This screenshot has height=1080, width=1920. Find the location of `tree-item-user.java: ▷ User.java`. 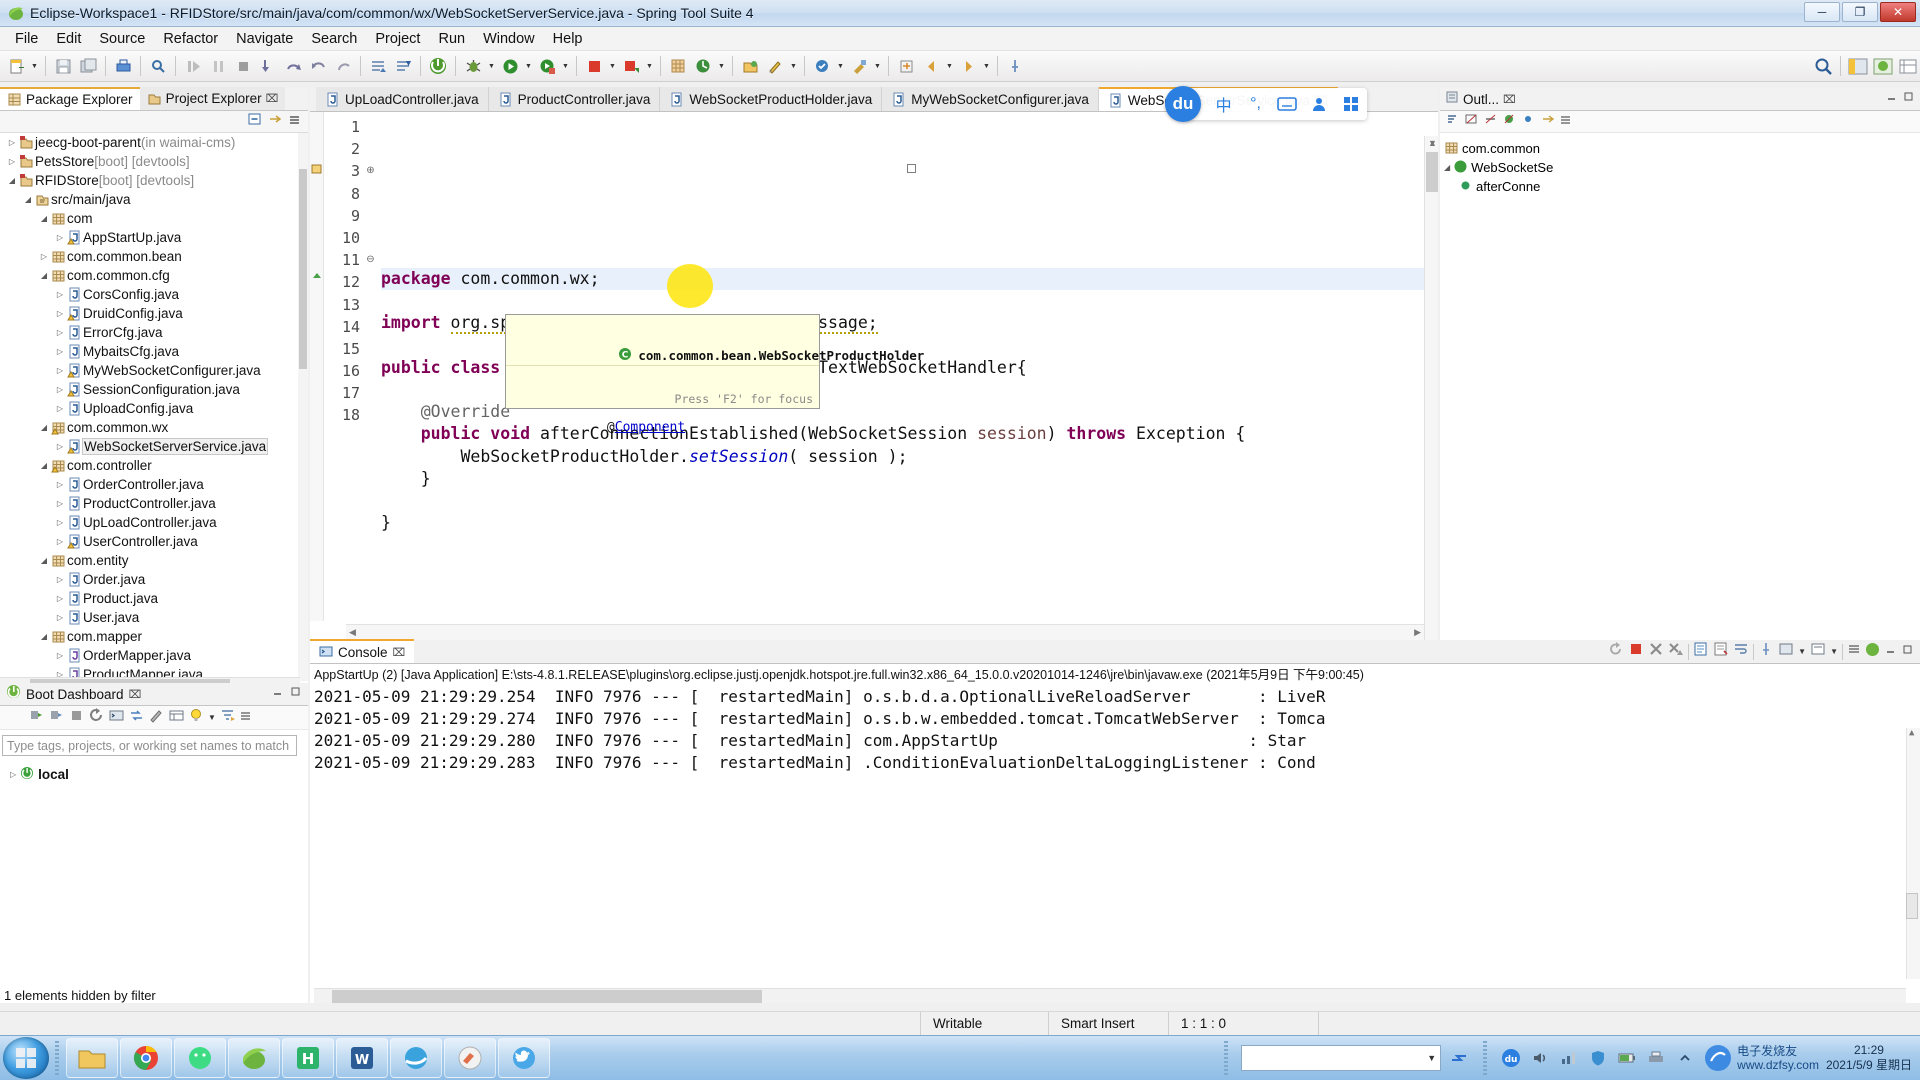

tree-item-user.java: ▷ User.java is located at coordinates (154, 617).